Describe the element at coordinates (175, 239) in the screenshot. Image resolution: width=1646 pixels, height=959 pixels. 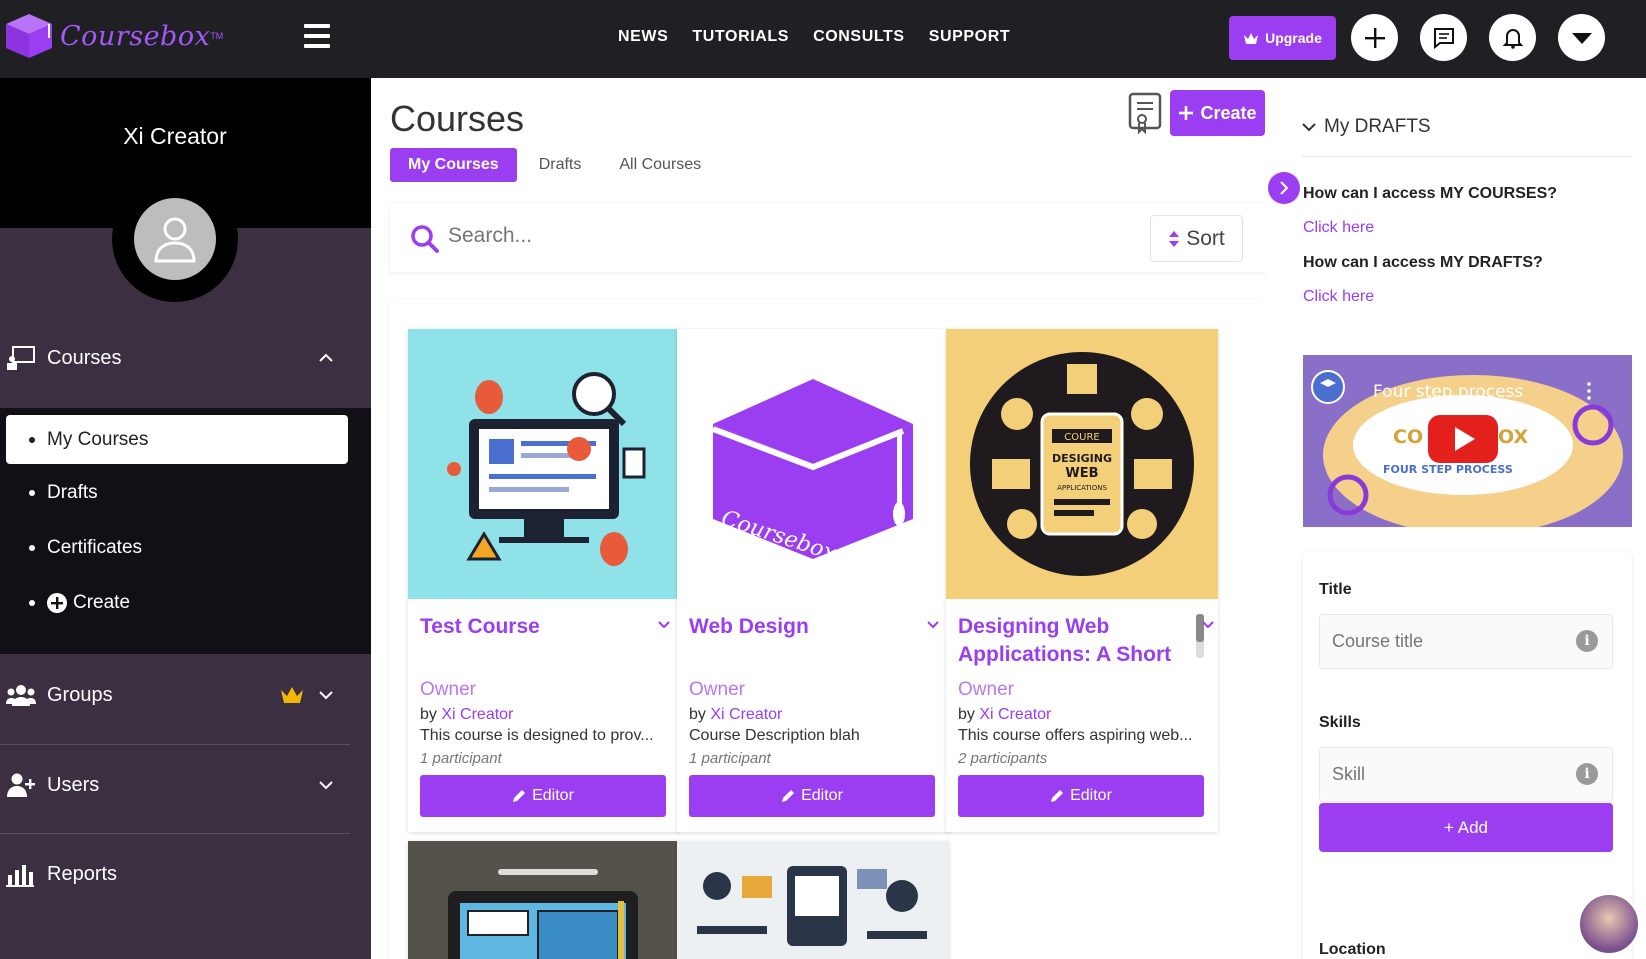
I see `avatar` at that location.